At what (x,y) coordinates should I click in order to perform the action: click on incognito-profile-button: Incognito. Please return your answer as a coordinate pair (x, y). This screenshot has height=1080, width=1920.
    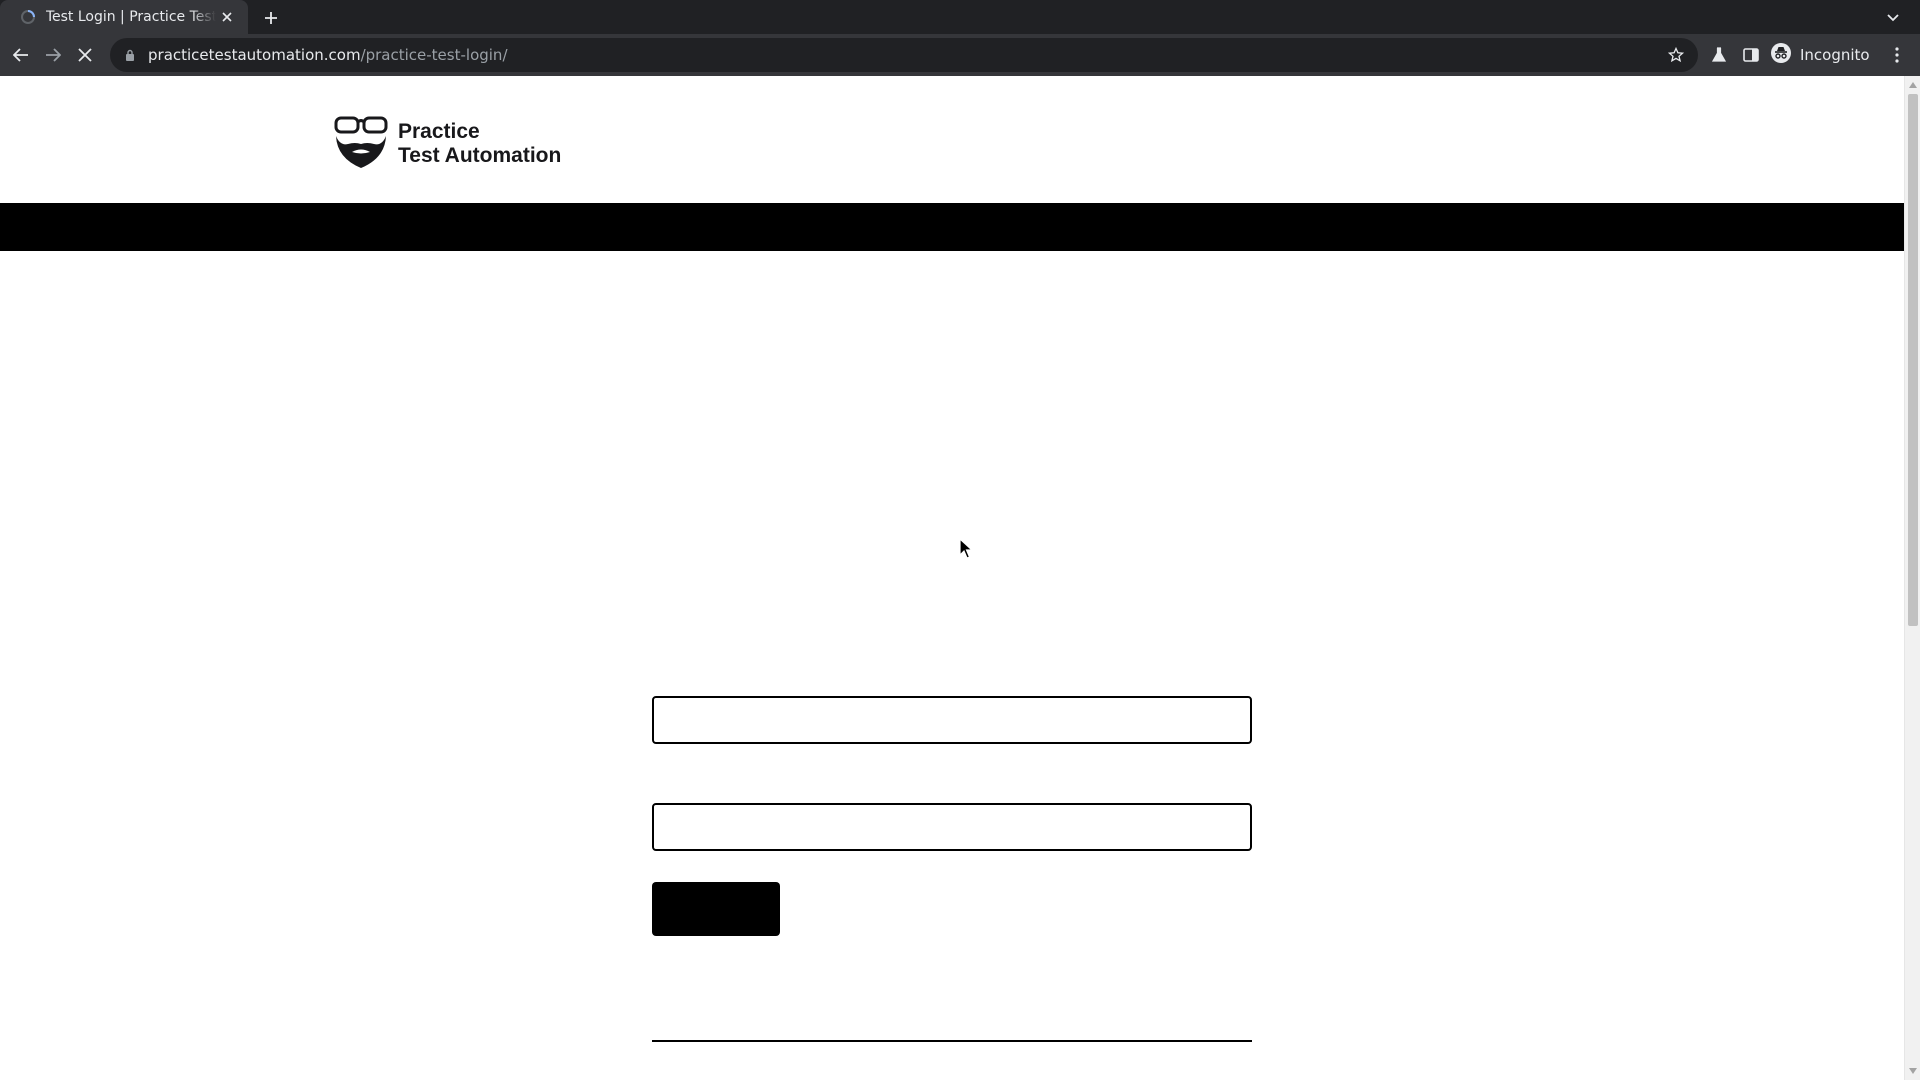
    Looking at the image, I should click on (1820, 55).